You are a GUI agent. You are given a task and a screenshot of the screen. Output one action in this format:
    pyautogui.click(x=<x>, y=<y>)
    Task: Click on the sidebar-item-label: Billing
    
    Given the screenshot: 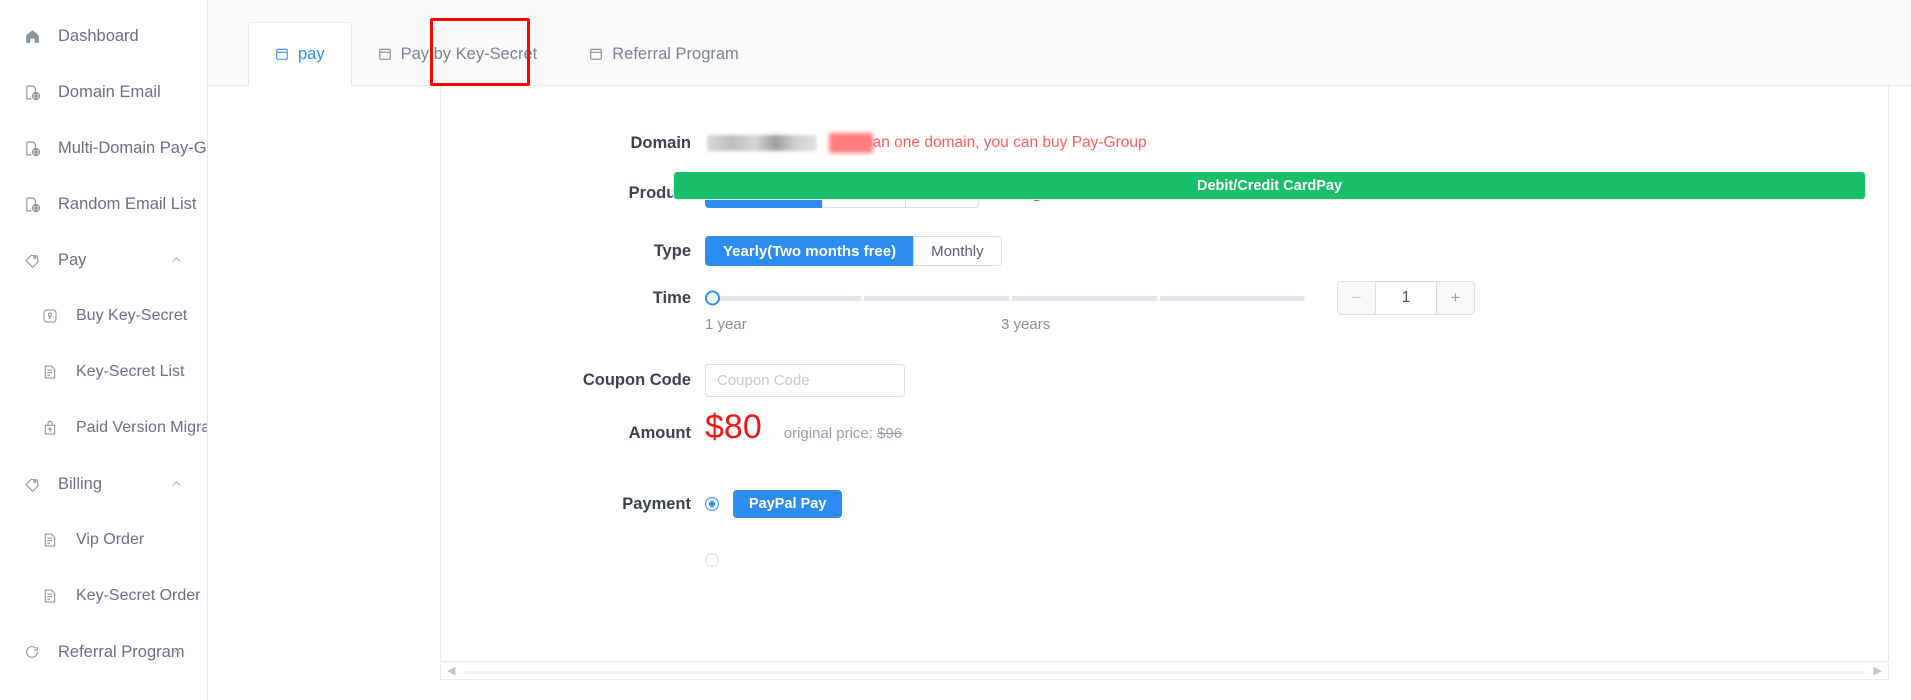 What is the action you would take?
    pyautogui.click(x=80, y=483)
    